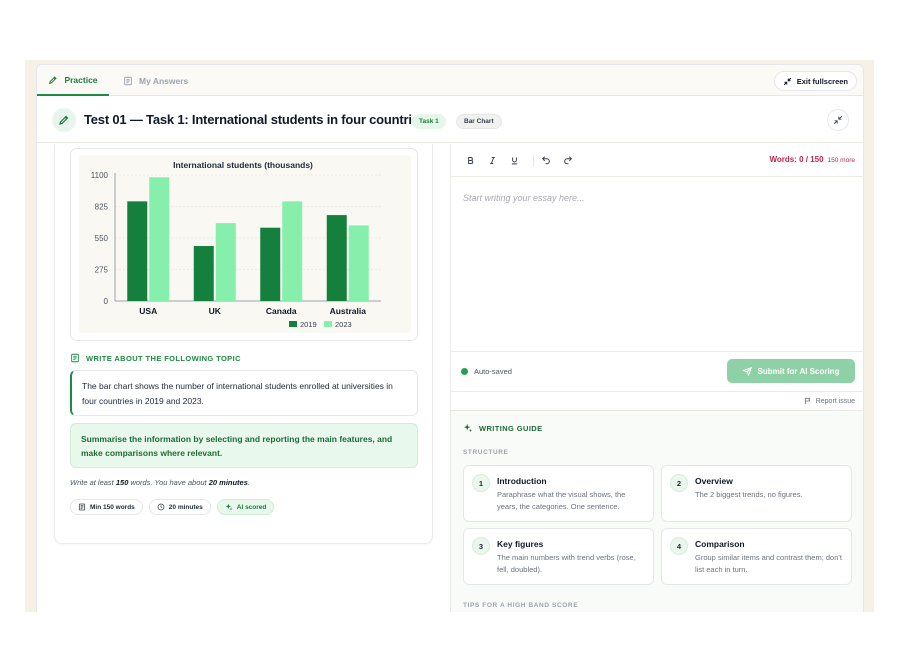 The height and width of the screenshot is (666, 900). I want to click on y-tick-label: 275, so click(102, 270).